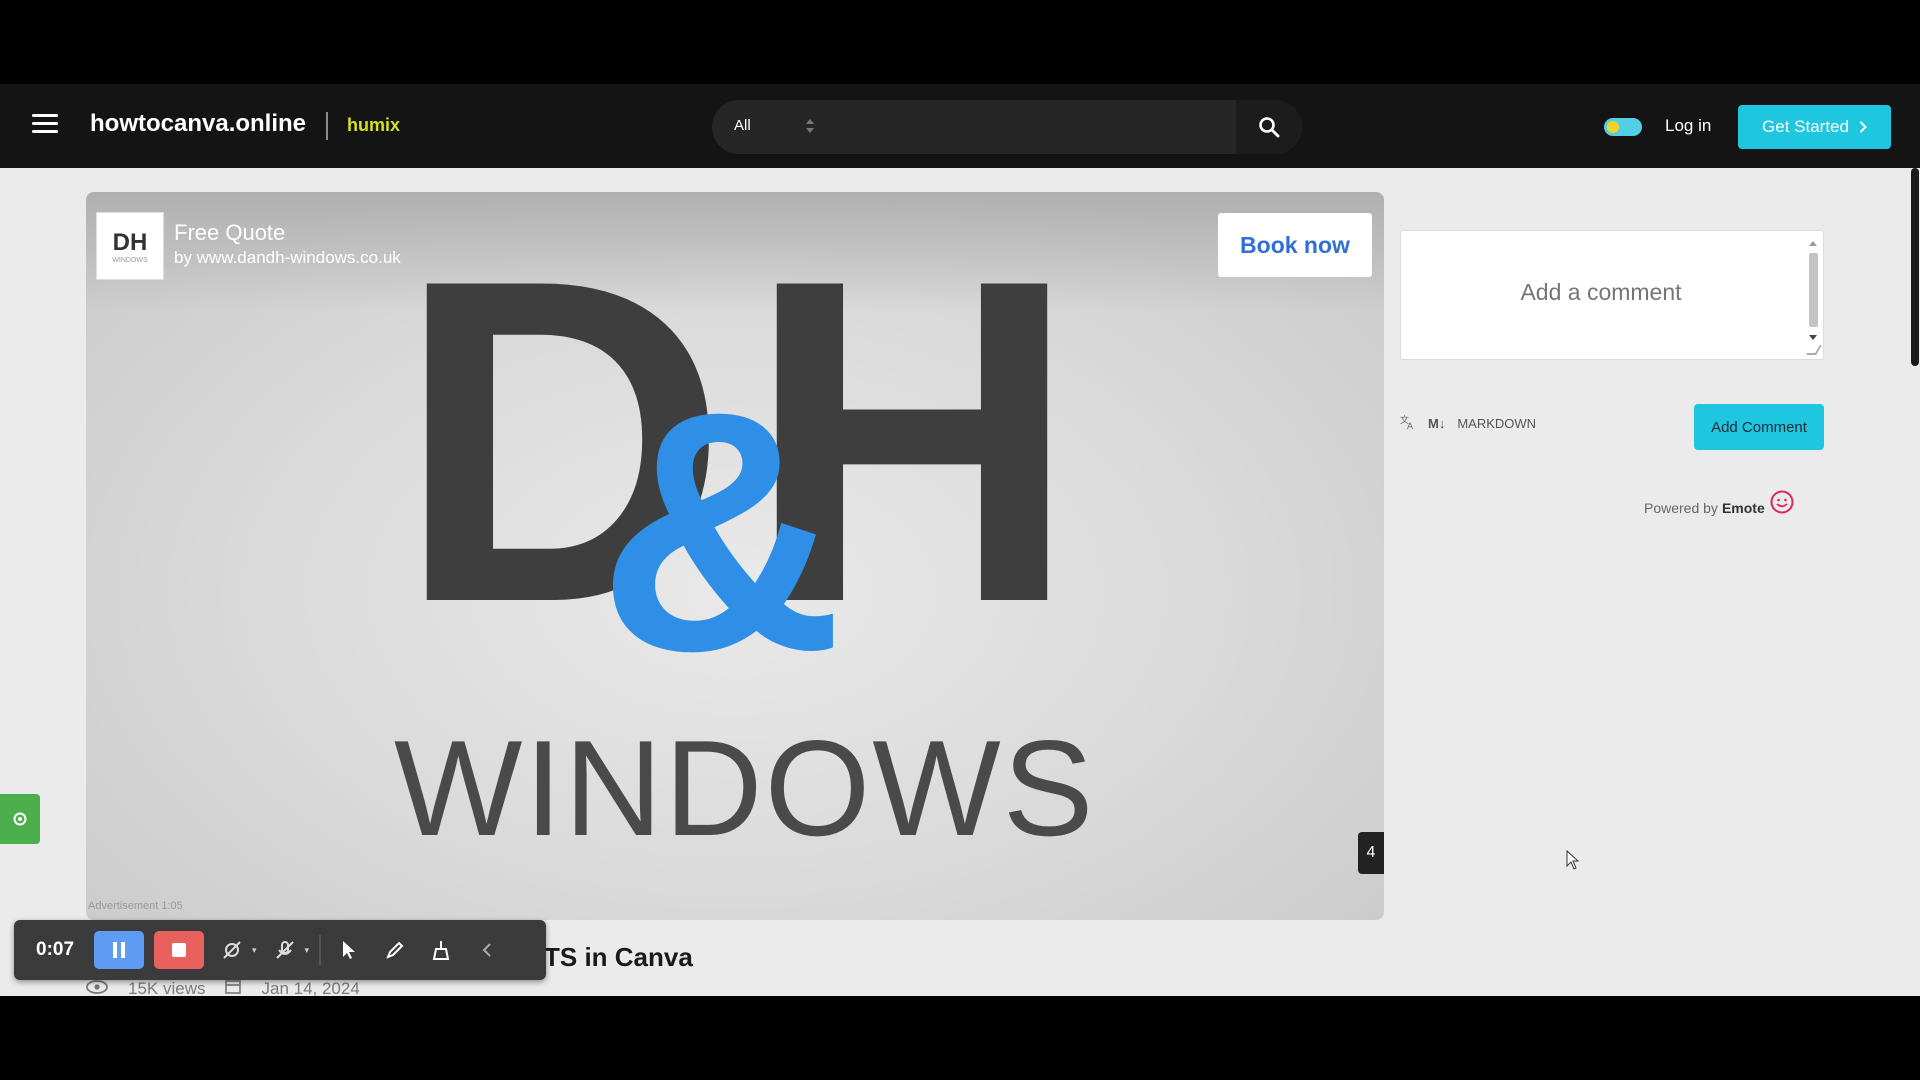  What do you see at coordinates (1915, 582) in the screenshot?
I see `page-scrollbar` at bounding box center [1915, 582].